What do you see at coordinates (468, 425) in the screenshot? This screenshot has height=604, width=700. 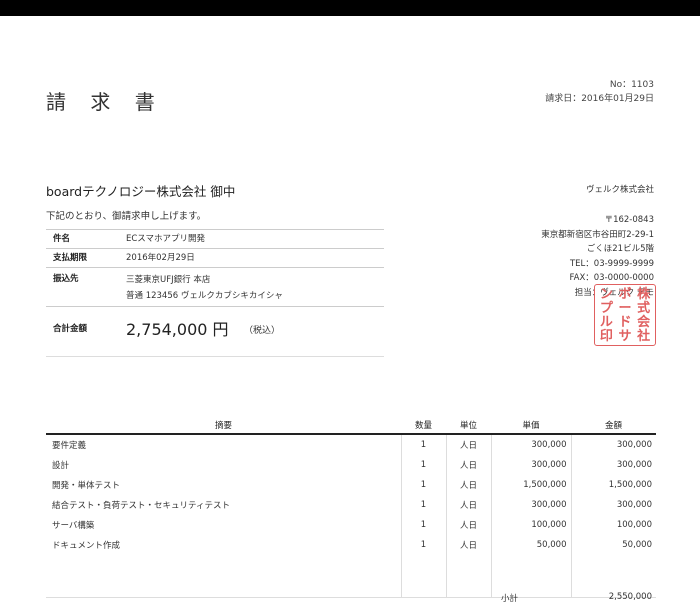 I see `header-unit: 単位` at bounding box center [468, 425].